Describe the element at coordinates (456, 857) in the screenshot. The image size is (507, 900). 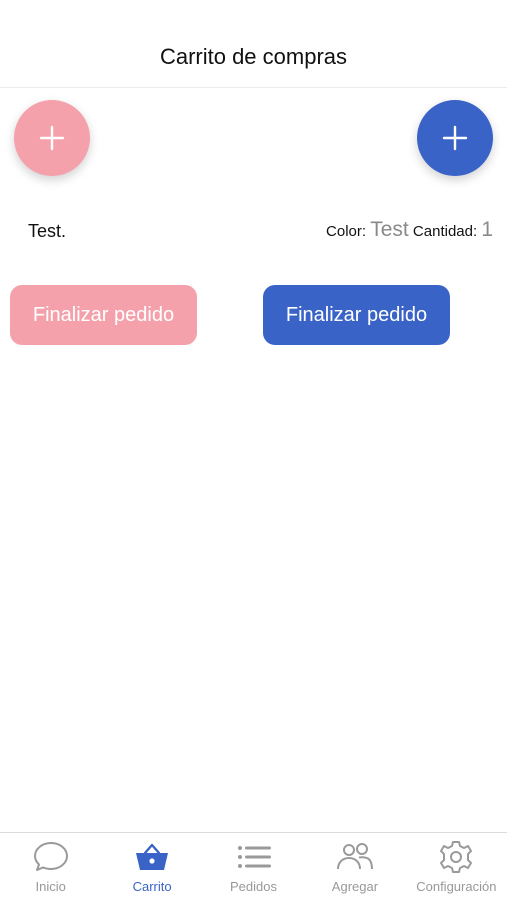
I see `gear-icon` at that location.